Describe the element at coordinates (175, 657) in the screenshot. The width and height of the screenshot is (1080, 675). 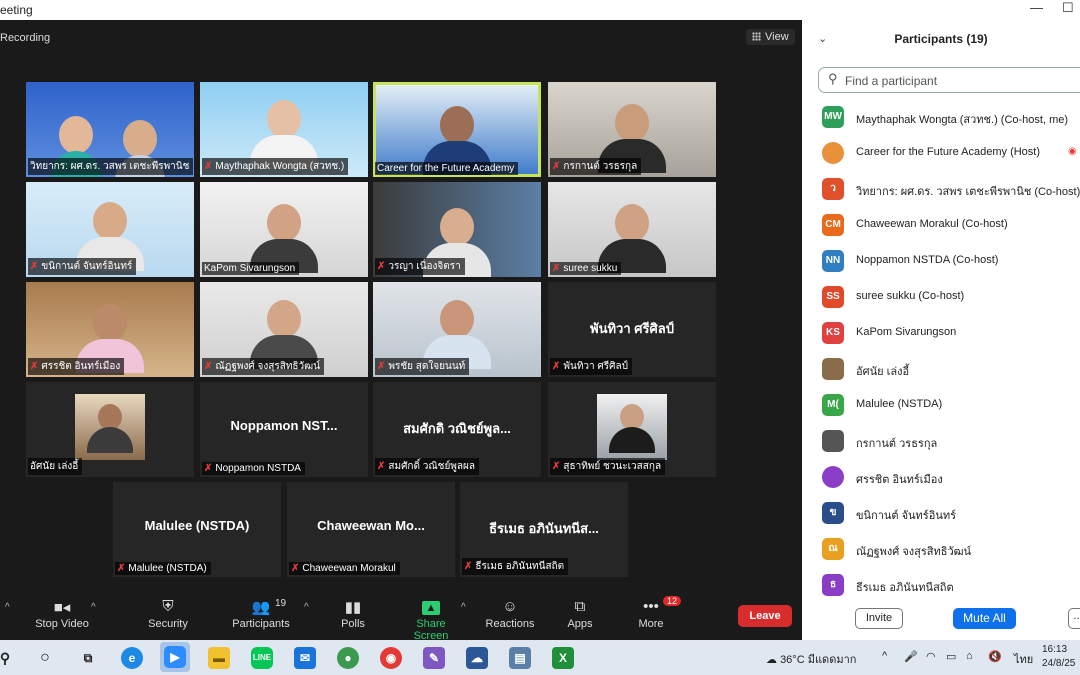
I see `zoom-app-icon: ▶` at that location.